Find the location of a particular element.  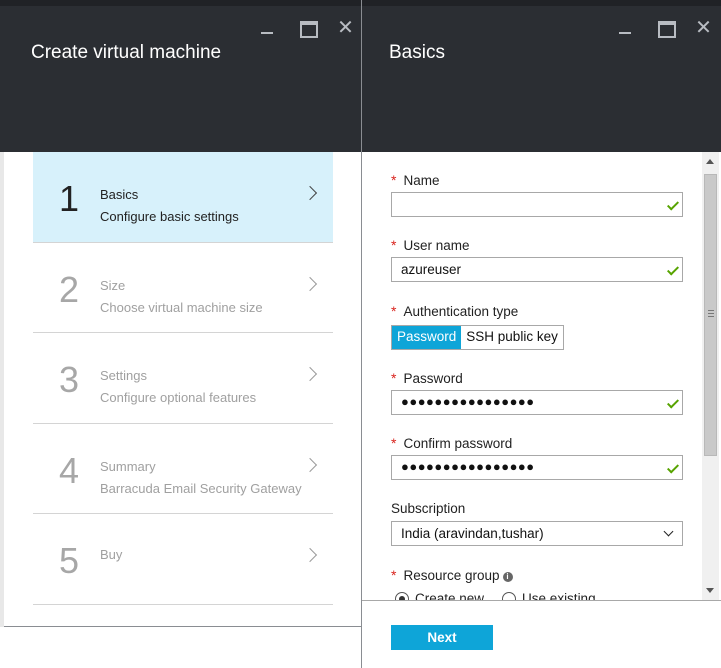

radio-use-existing: Use existing is located at coordinates (549, 595).